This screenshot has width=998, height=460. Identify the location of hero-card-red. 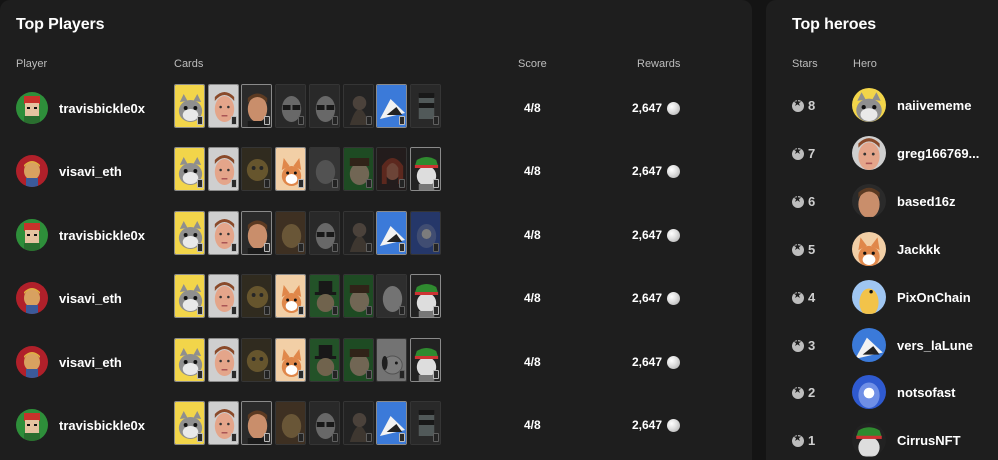
(392, 169).